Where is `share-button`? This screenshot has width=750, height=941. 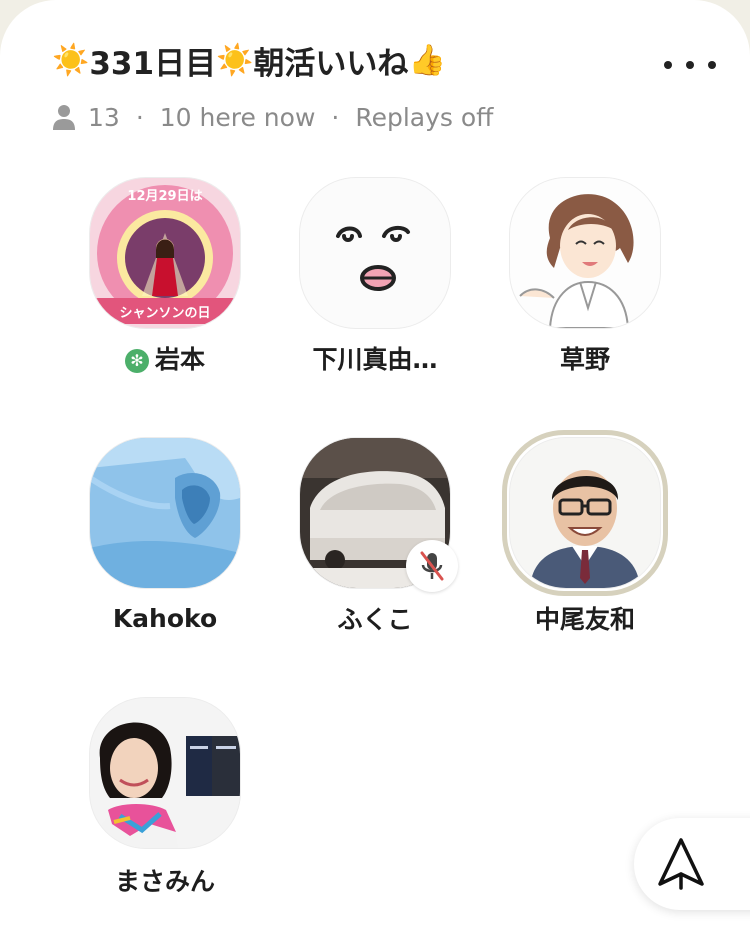 share-button is located at coordinates (692, 864).